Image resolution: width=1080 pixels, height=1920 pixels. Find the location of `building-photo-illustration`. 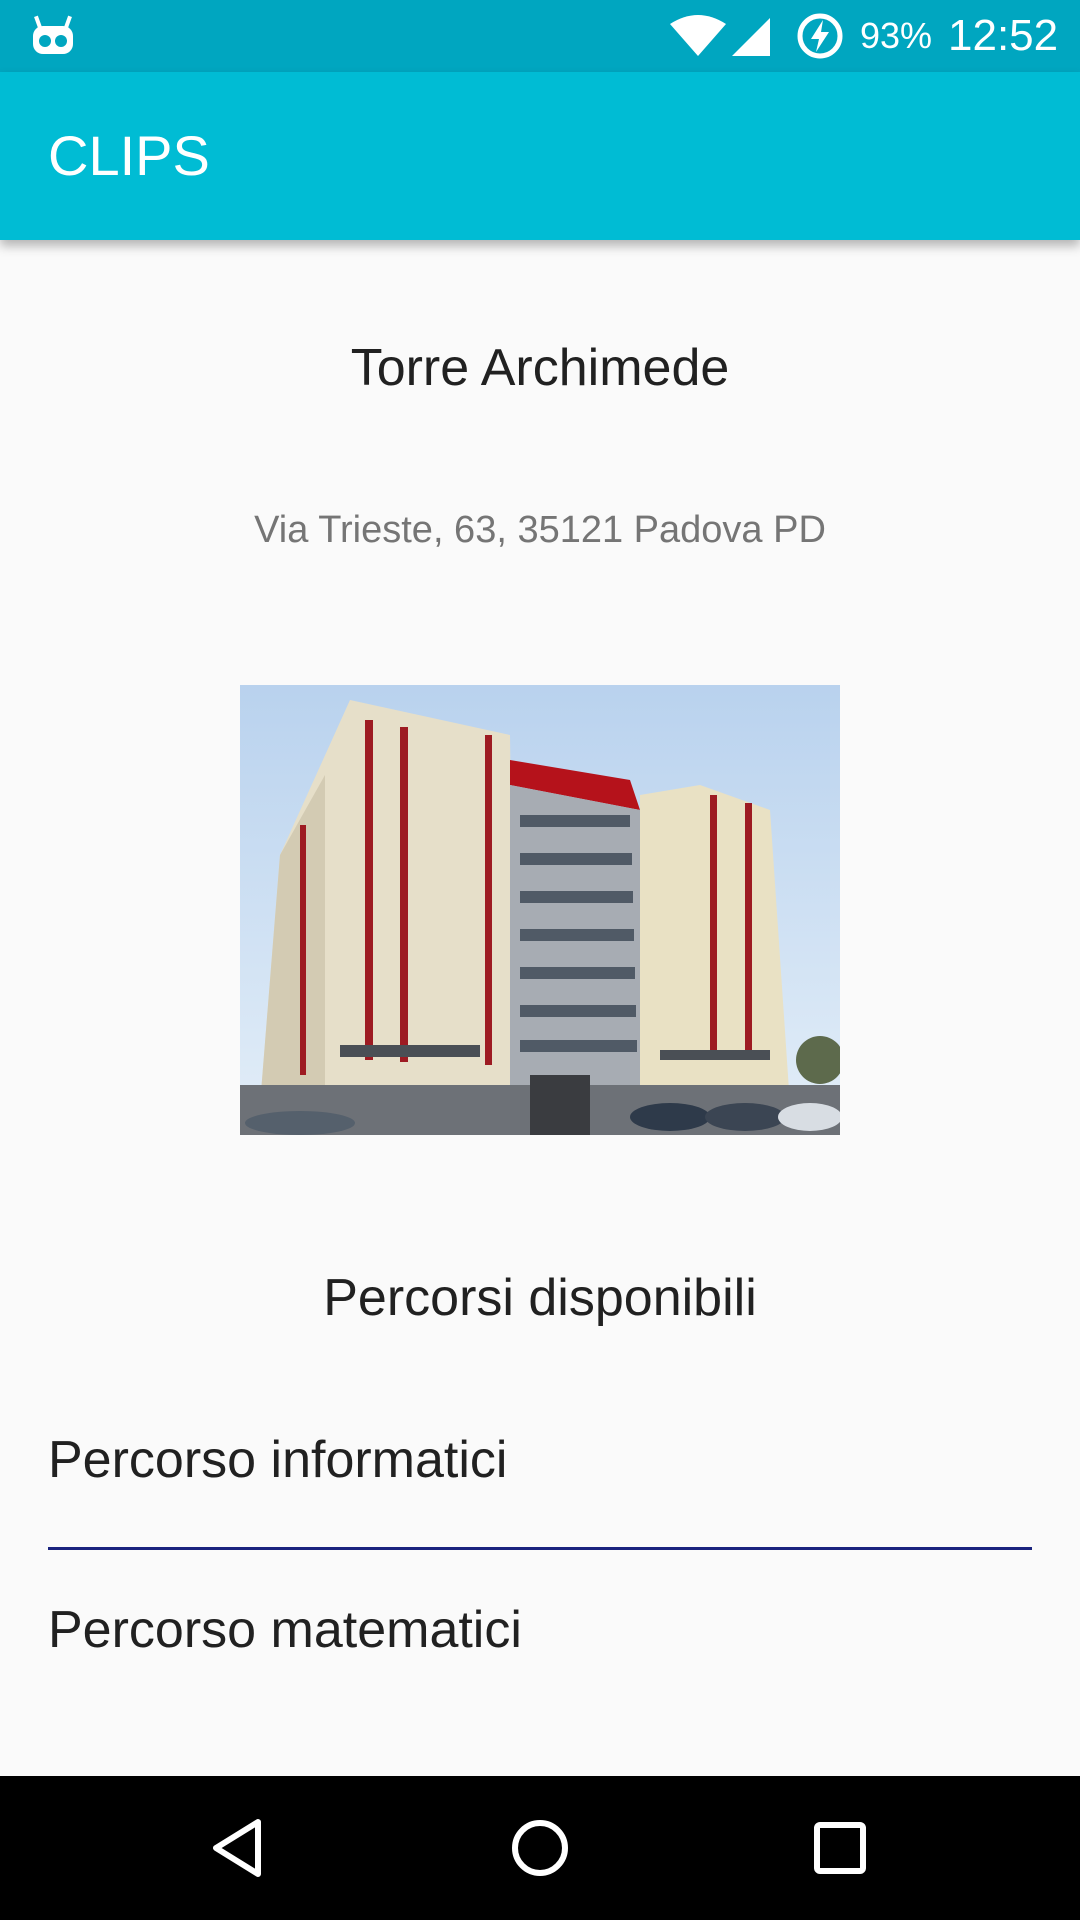

building-photo-illustration is located at coordinates (540, 910).